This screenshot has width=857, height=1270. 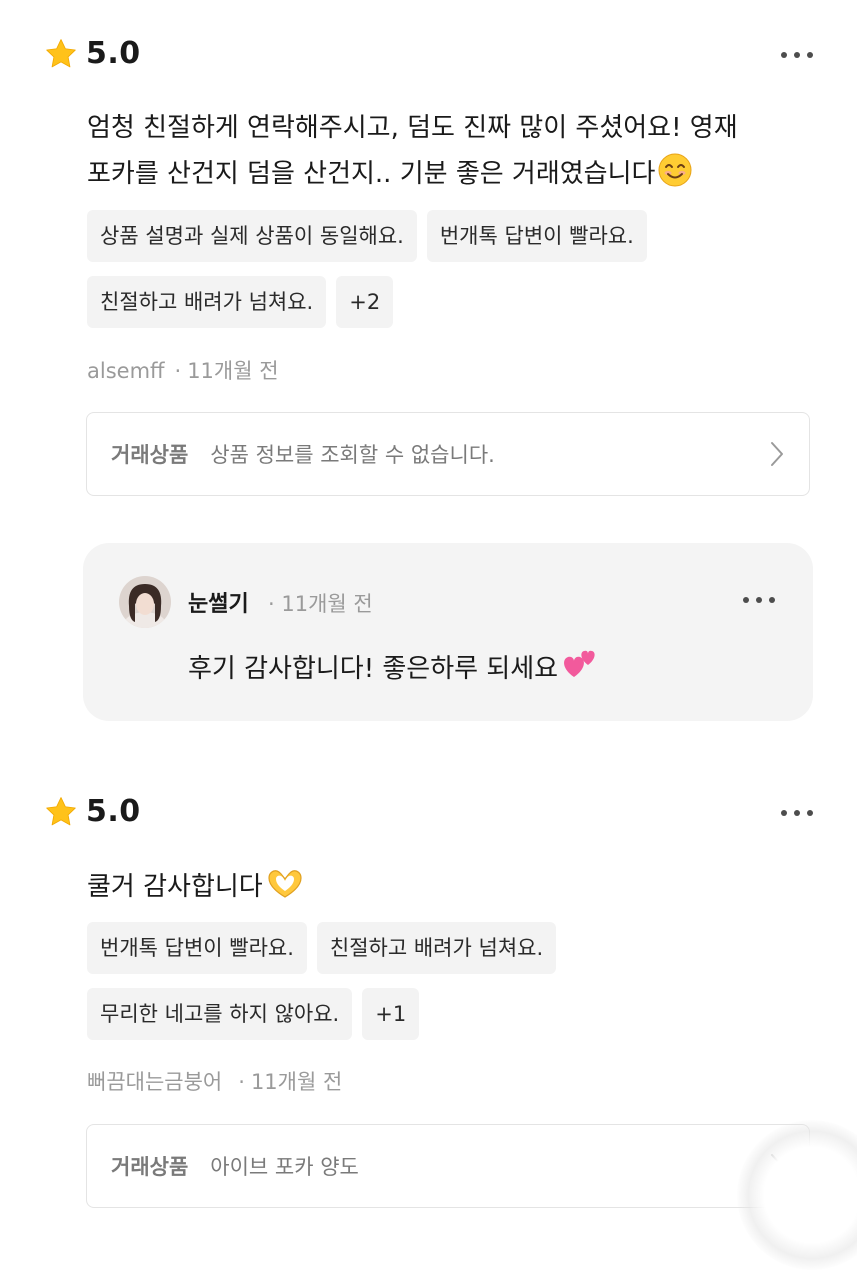 What do you see at coordinates (391, 1014) in the screenshot?
I see `more-tags-count: +1` at bounding box center [391, 1014].